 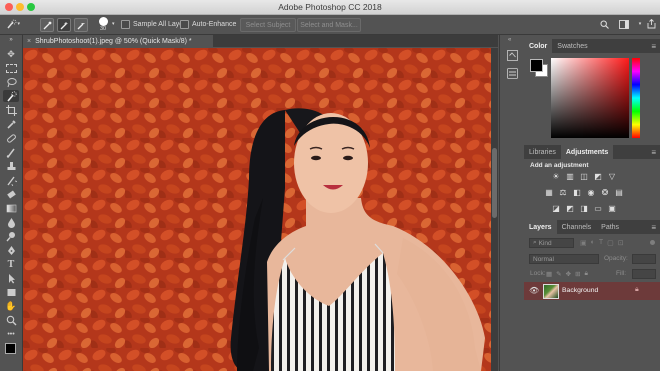 What do you see at coordinates (11, 54) in the screenshot?
I see `move-tool-icon: ✥` at bounding box center [11, 54].